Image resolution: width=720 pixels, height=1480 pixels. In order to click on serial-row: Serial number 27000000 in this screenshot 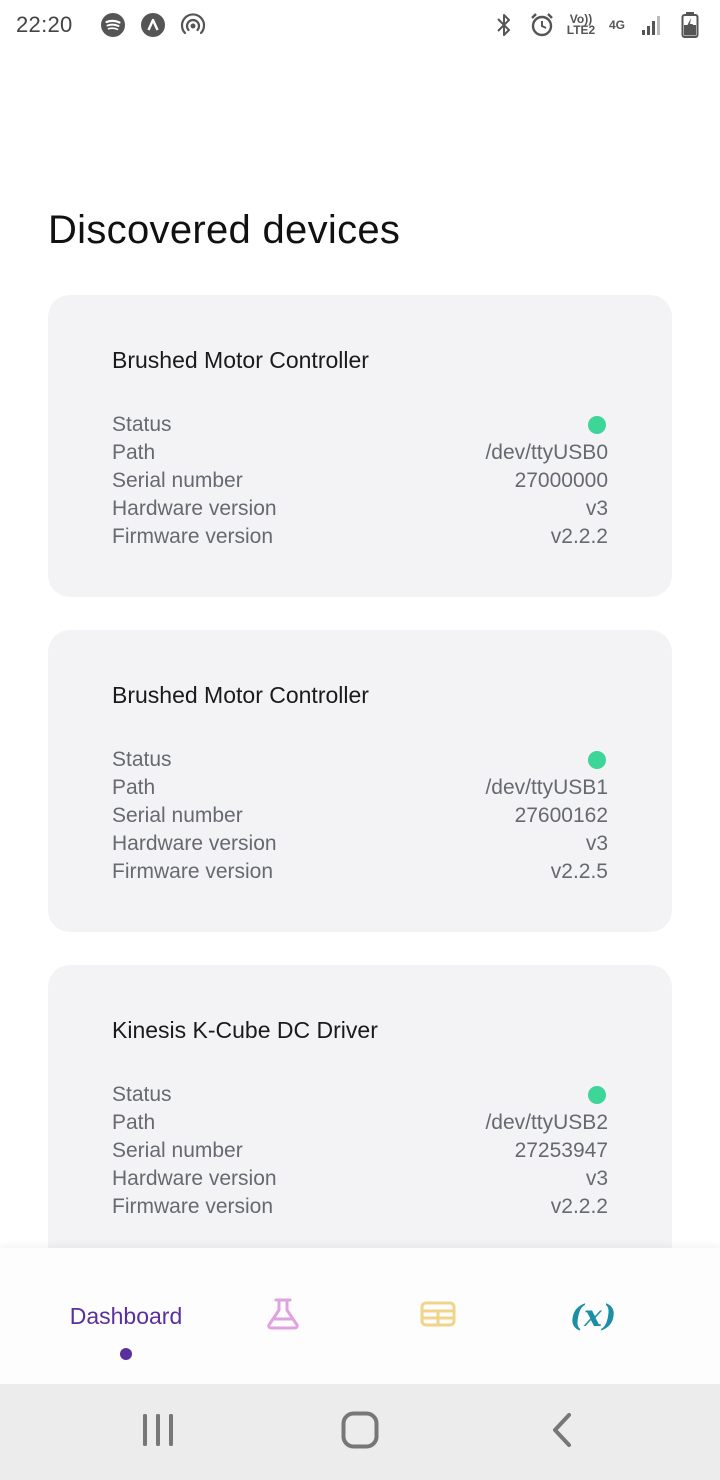, I will do `click(360, 481)`.